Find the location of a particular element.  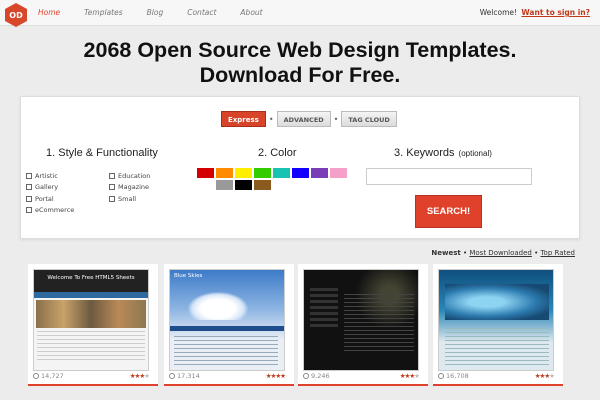

style-options-left: Artistic Gallery Portal eCommerce is located at coordinates (50, 193).